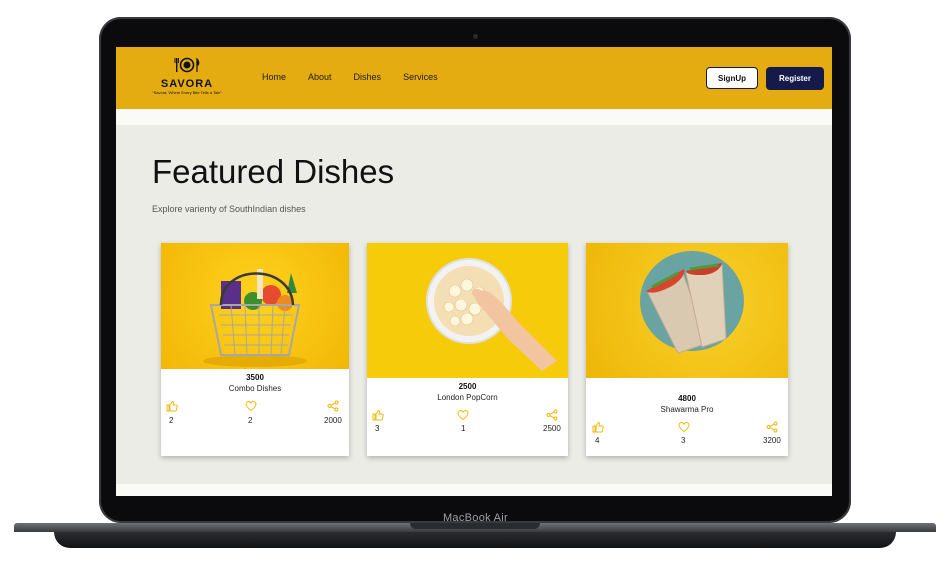 The image size is (951, 566). I want to click on logo-name: SAVORA, so click(187, 84).